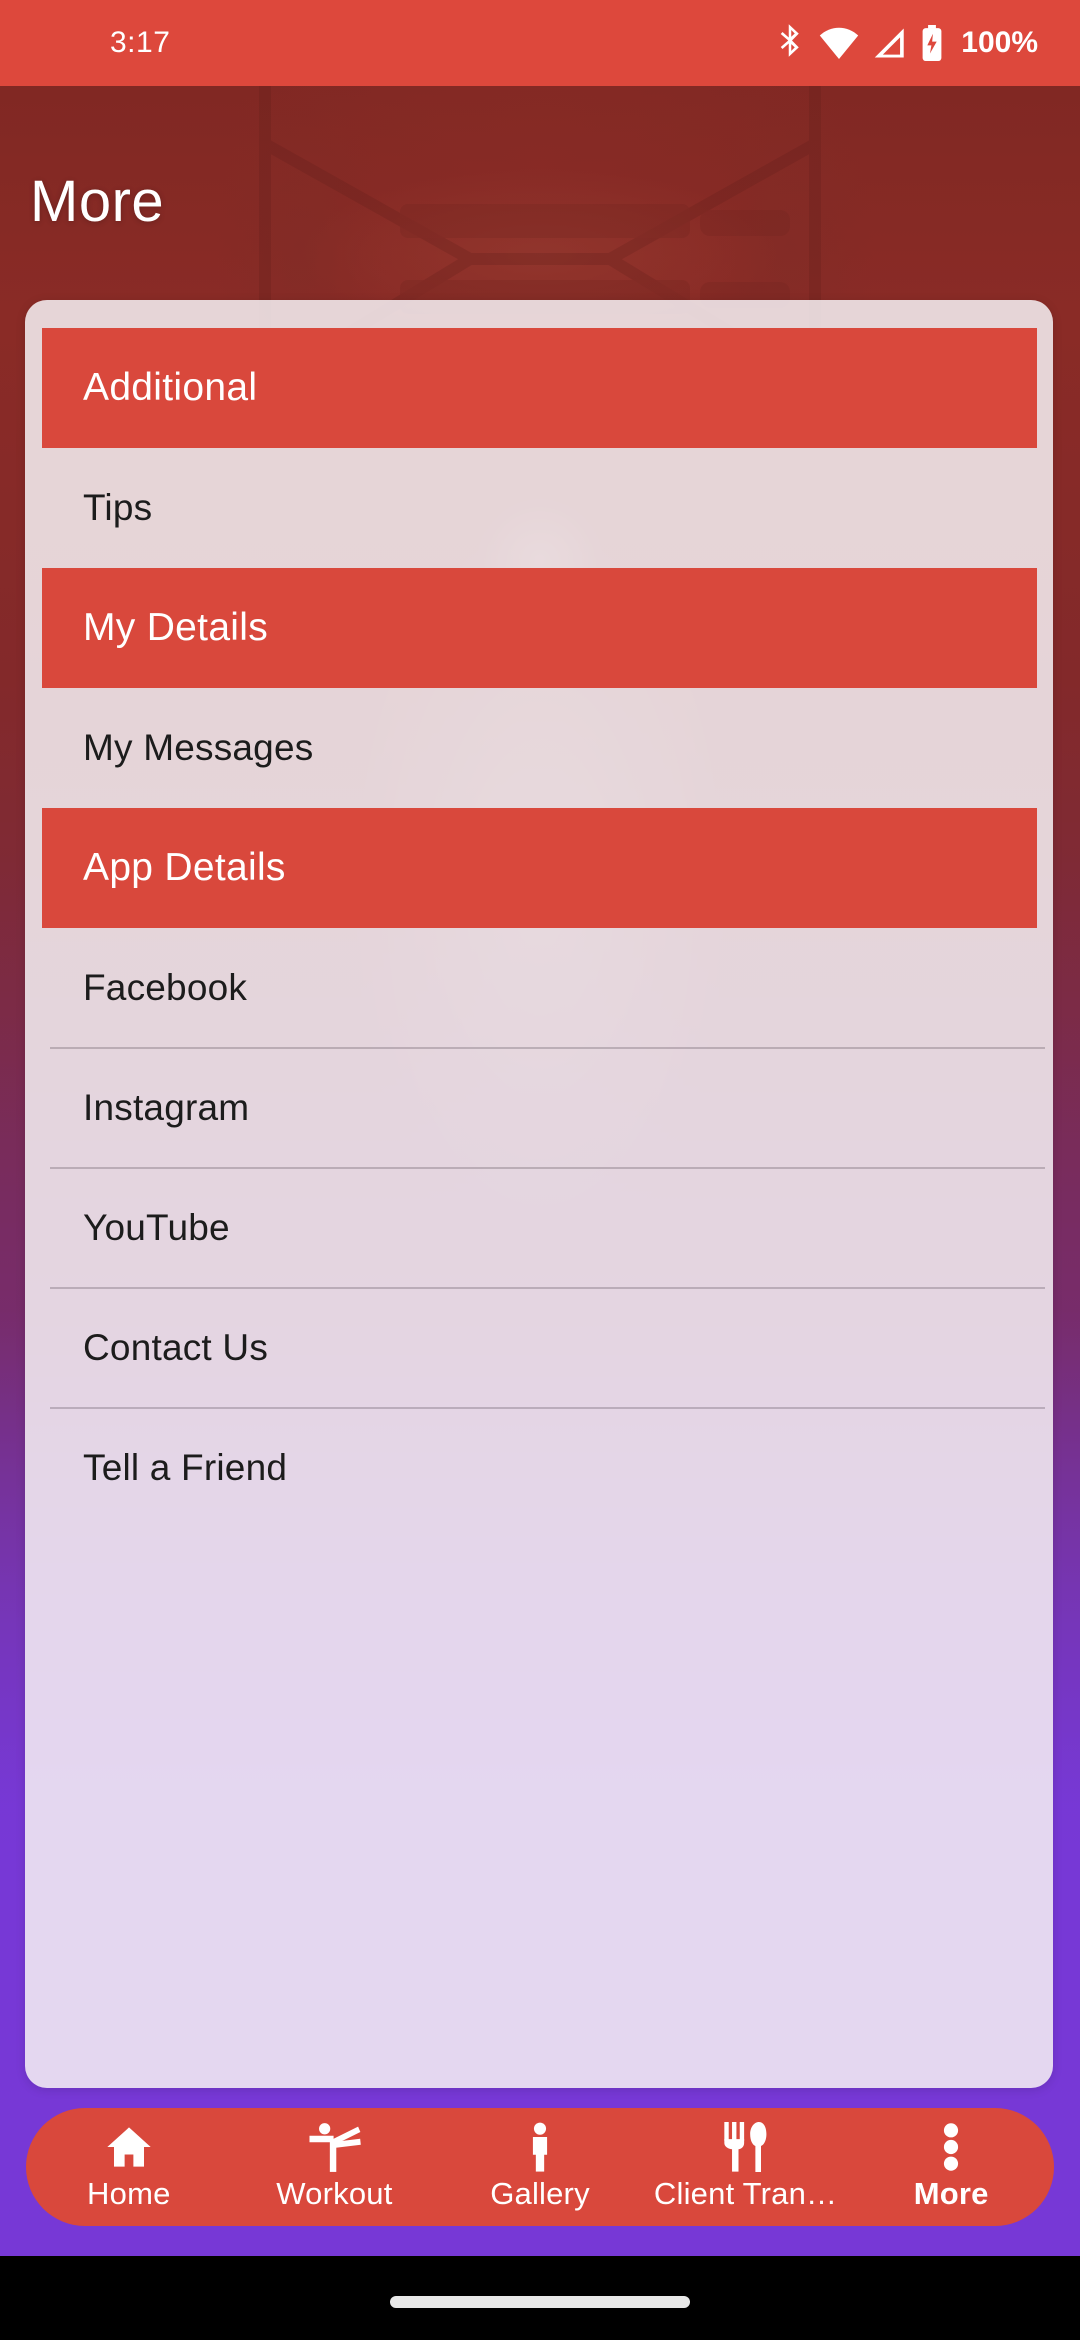 The image size is (1080, 2340). I want to click on nav-item-gallery: Gallery, so click(540, 2167).